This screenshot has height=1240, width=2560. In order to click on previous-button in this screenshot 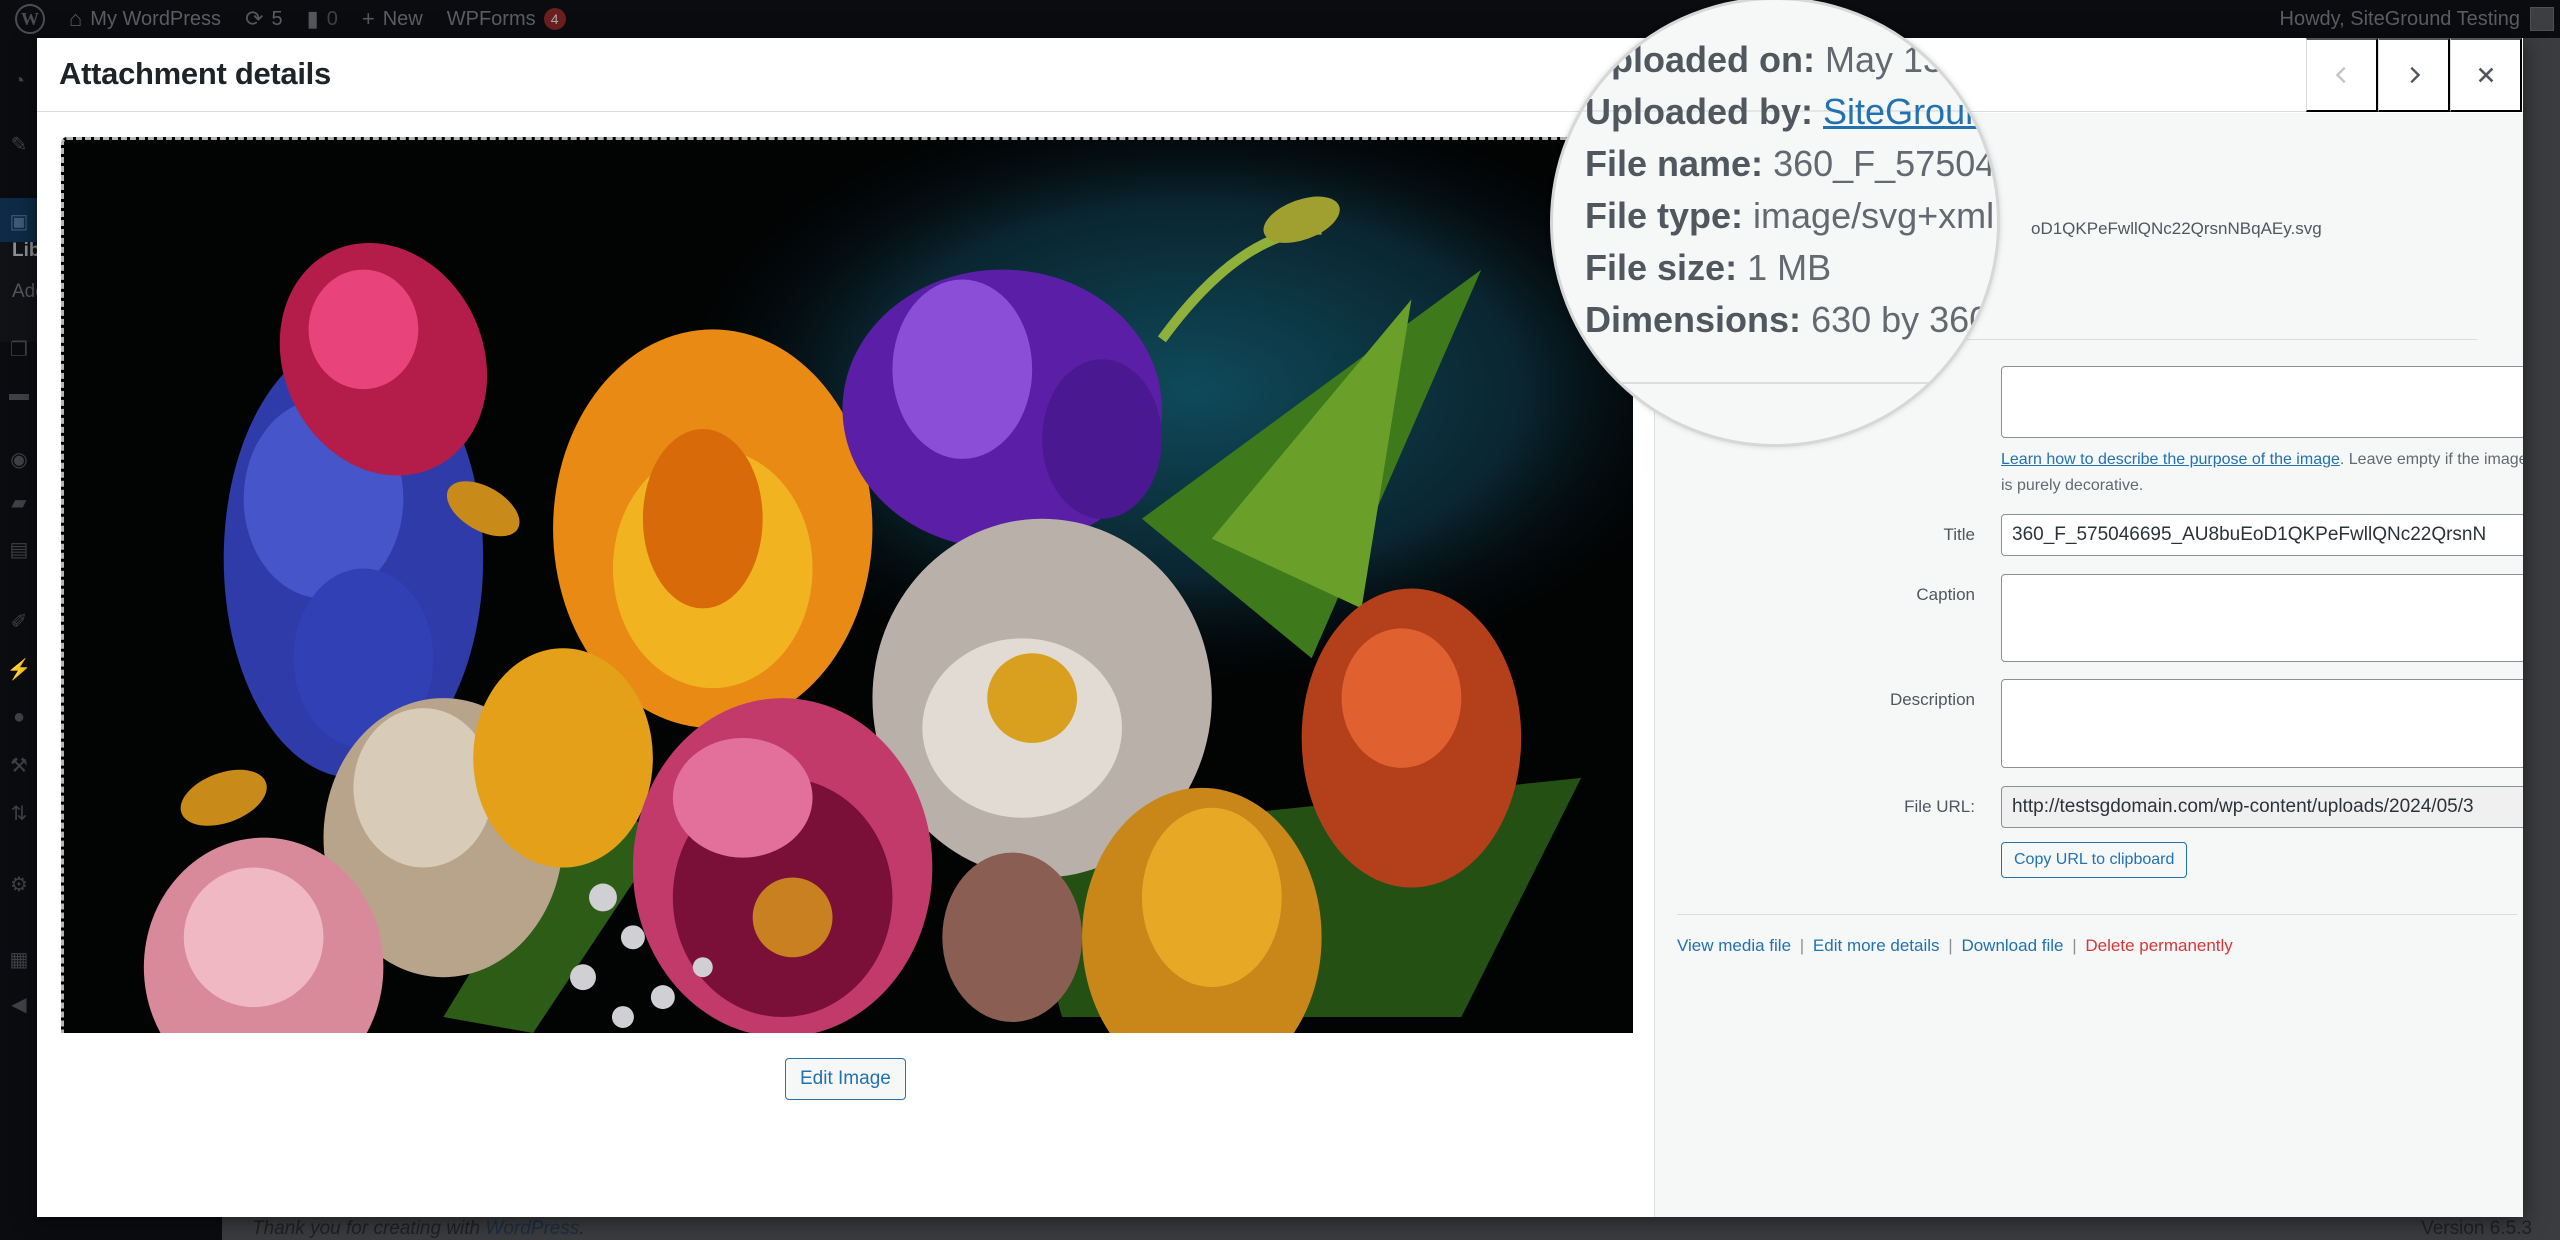, I will do `click(2342, 75)`.